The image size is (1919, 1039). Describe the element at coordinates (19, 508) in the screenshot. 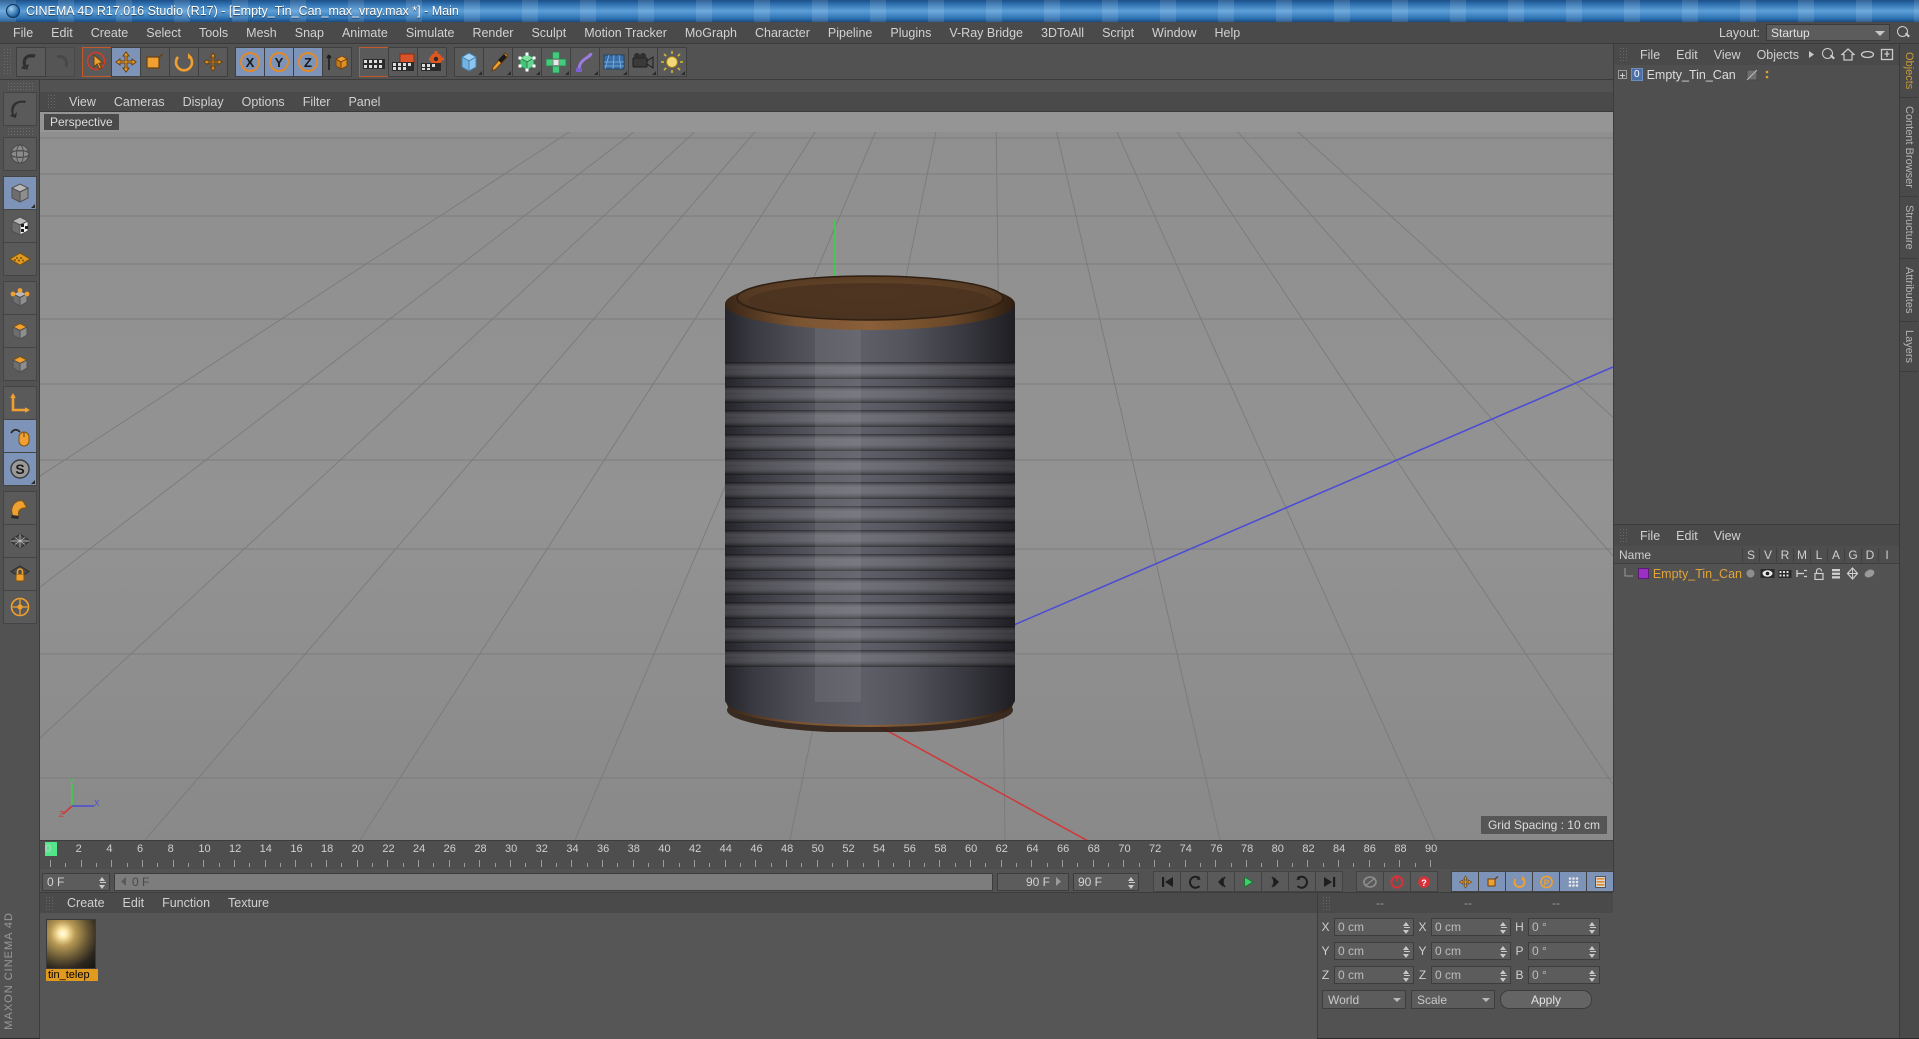

I see `magnet-button` at that location.